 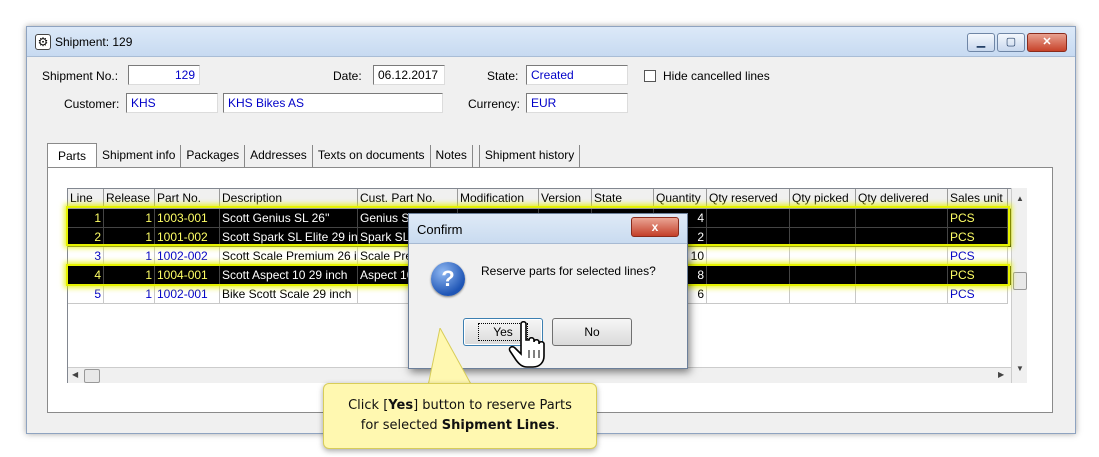 What do you see at coordinates (450, 357) in the screenshot?
I see `callout-pointer` at bounding box center [450, 357].